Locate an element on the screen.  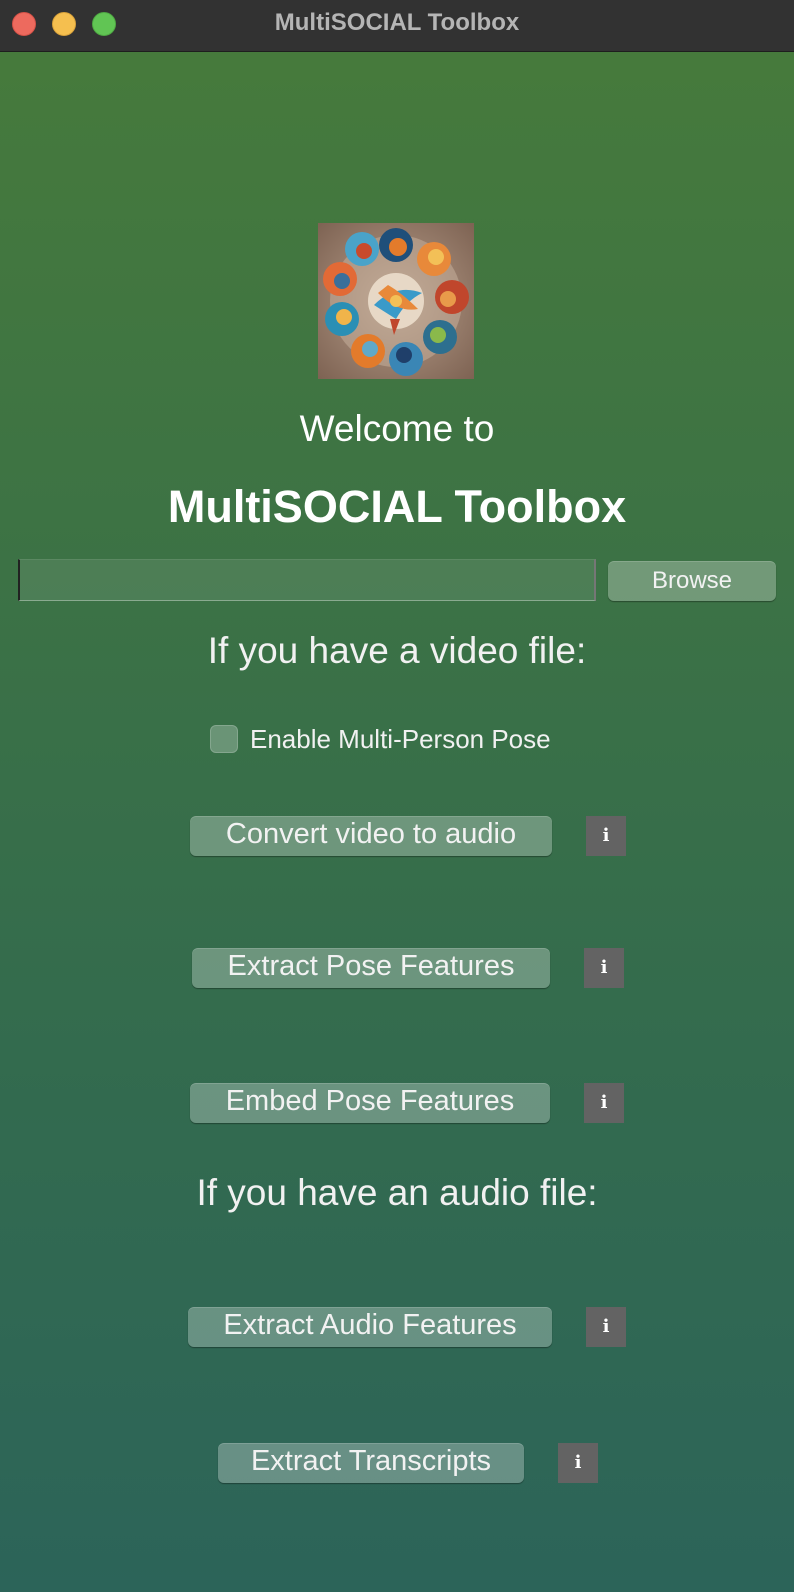
audio-section-heading: If you have an audio file: is located at coordinates (397, 1192).